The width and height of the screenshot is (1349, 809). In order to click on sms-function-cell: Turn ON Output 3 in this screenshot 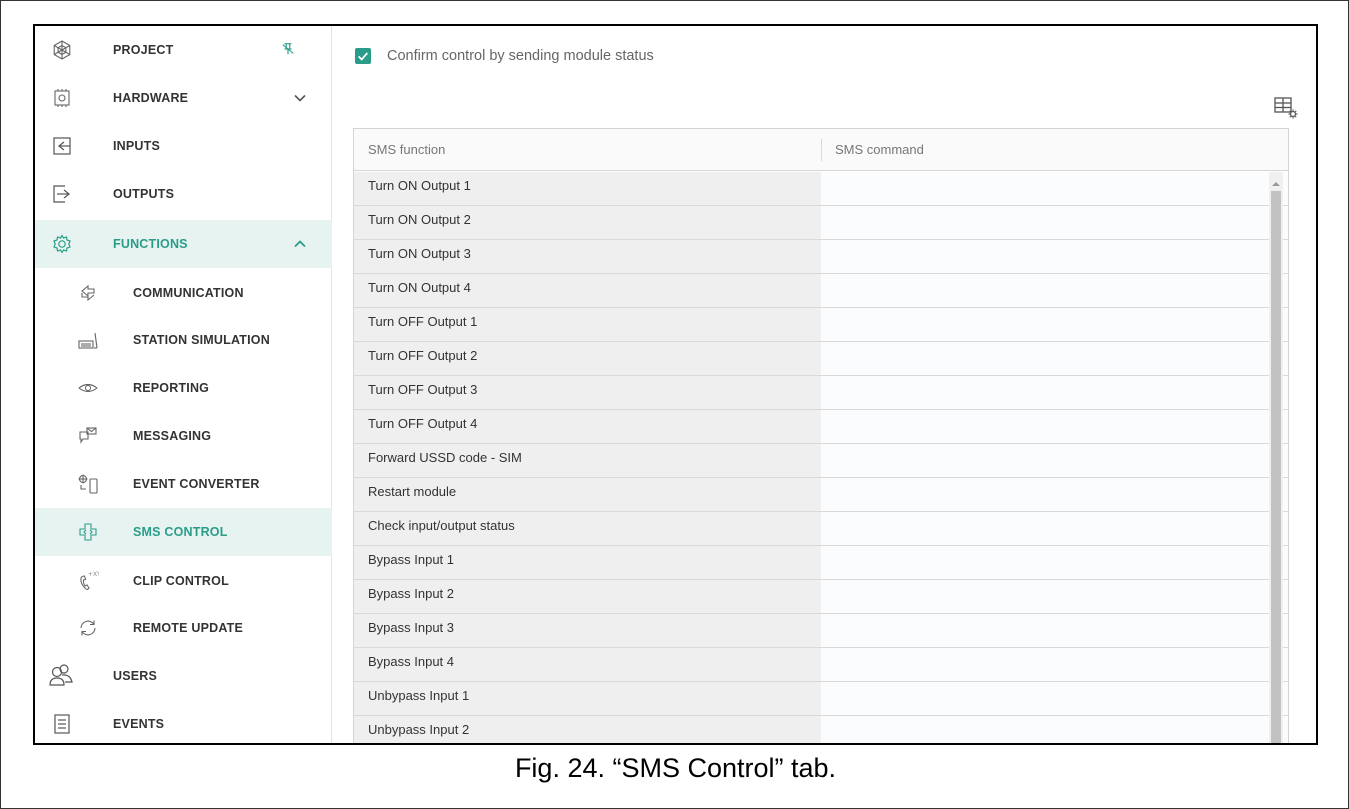, I will do `click(587, 256)`.